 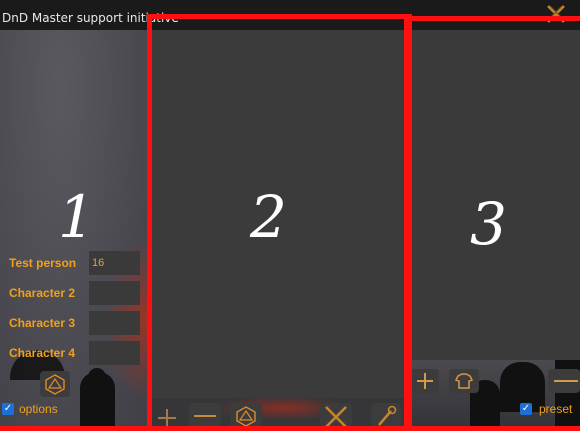 What do you see at coordinates (488, 224) in the screenshot?
I see `panel-number: 3` at bounding box center [488, 224].